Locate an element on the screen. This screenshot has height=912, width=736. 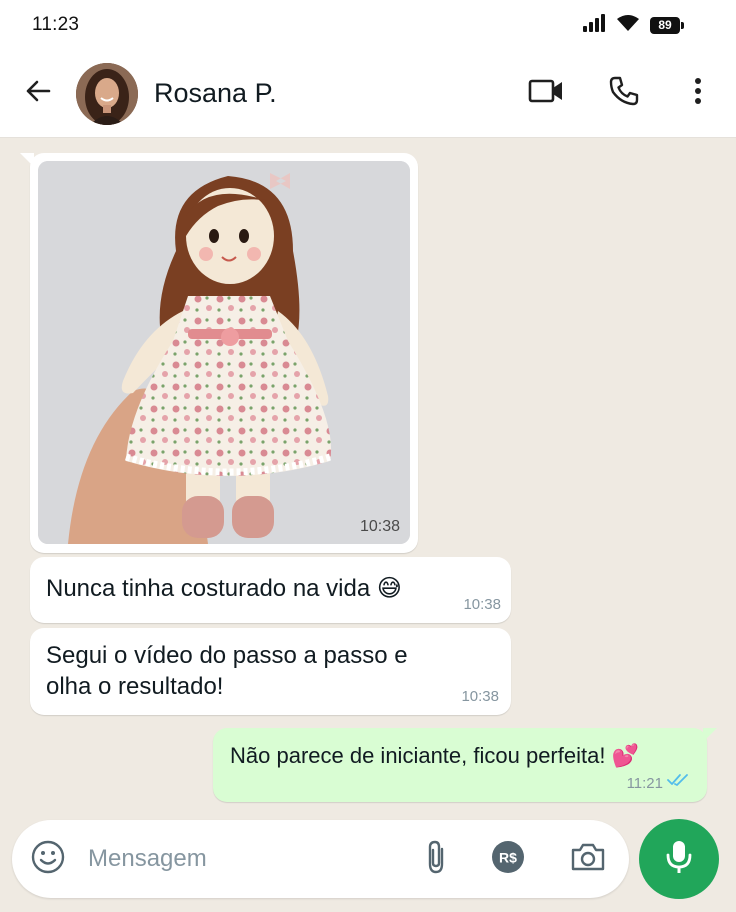
video-call-button is located at coordinates (546, 94).